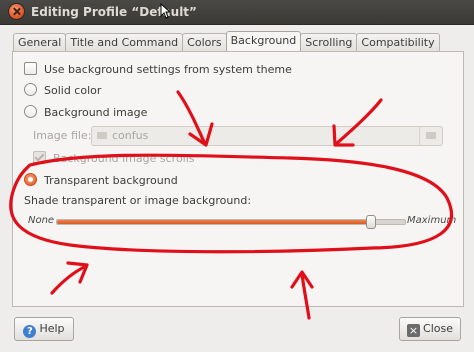 Image resolution: width=474 pixels, height=352 pixels. Describe the element at coordinates (430, 136) in the screenshot. I see `file-open-icon` at that location.